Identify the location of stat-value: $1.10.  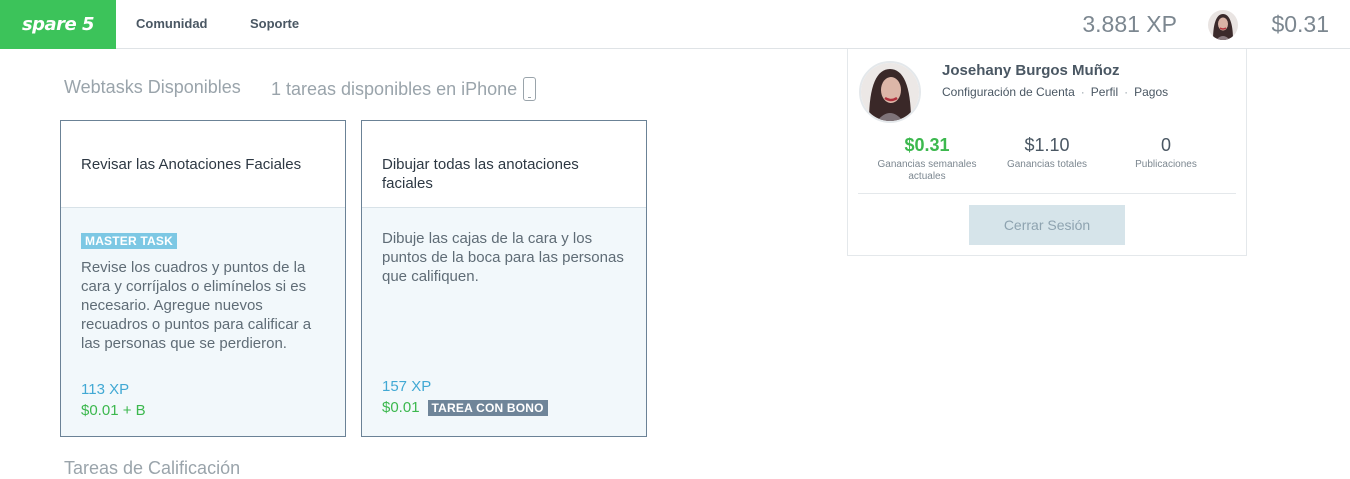
(1047, 145).